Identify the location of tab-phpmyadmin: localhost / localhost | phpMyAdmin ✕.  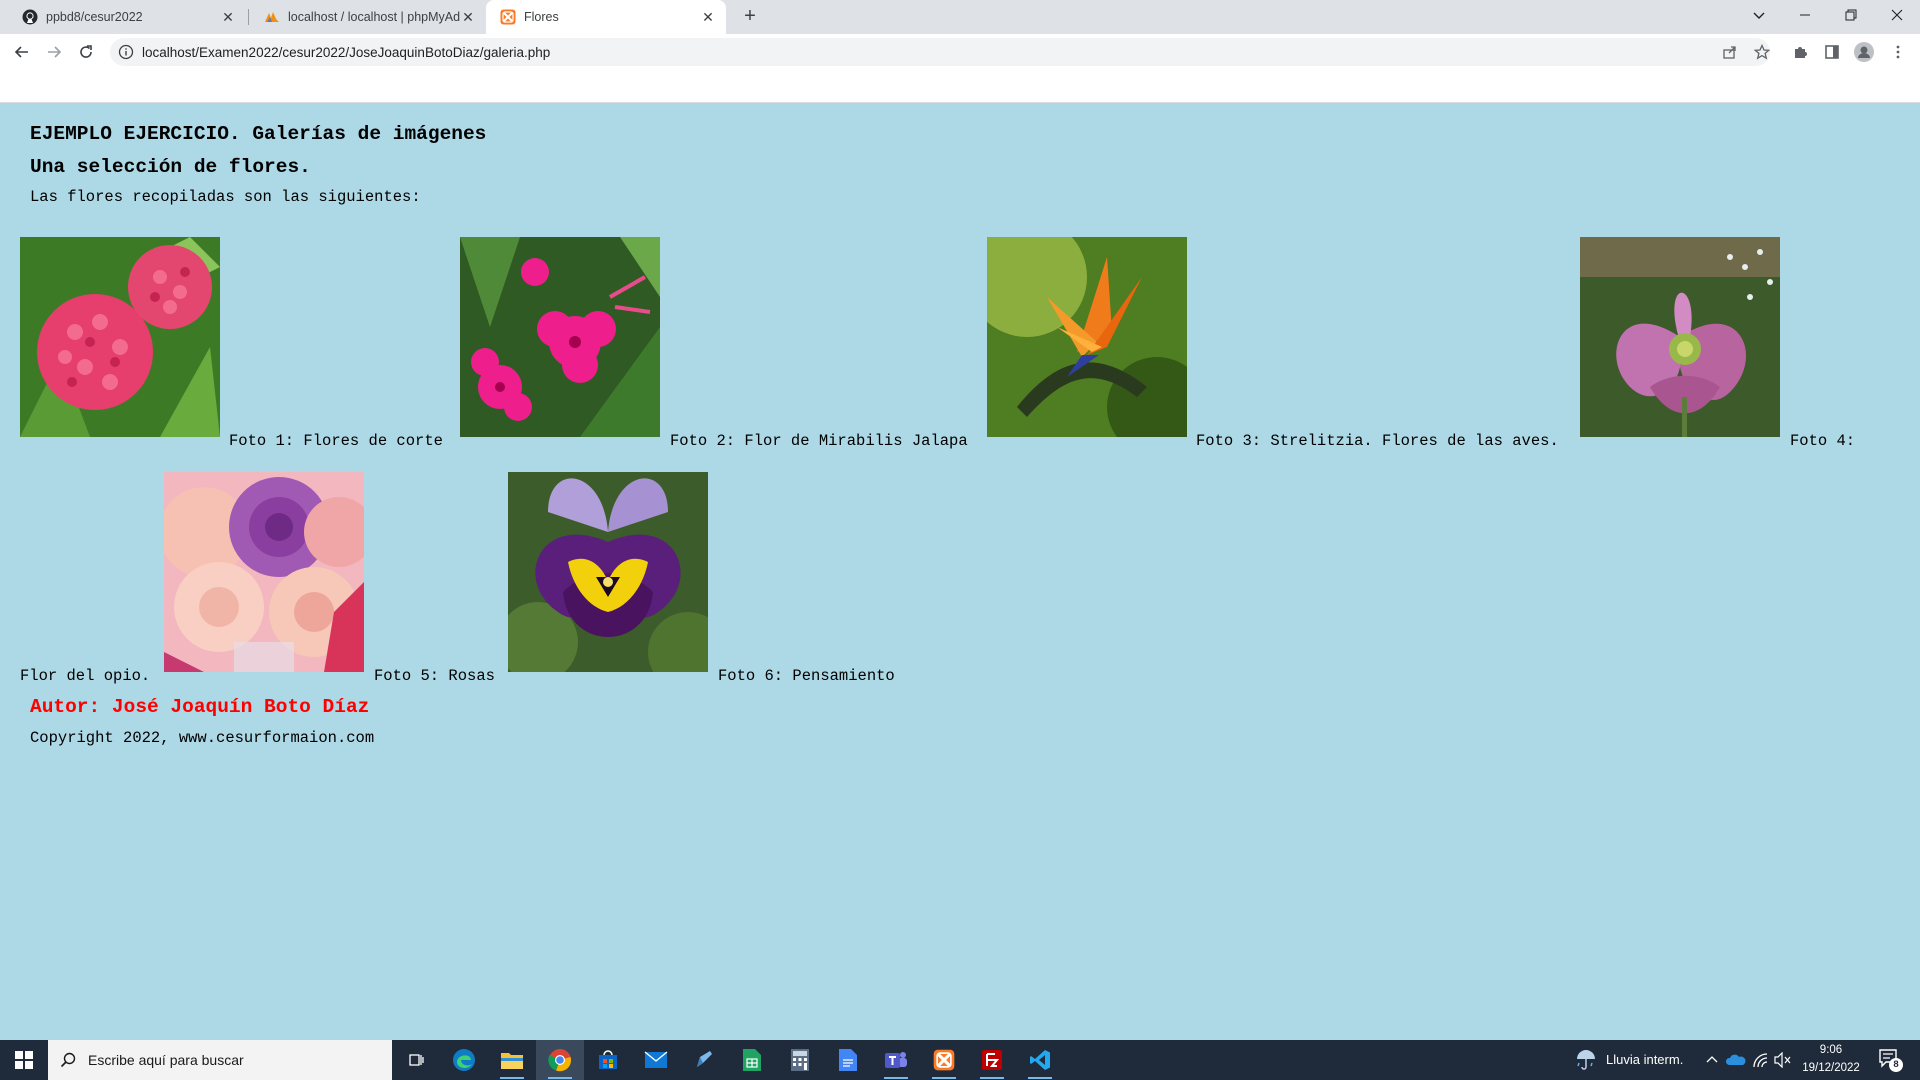
(368, 17).